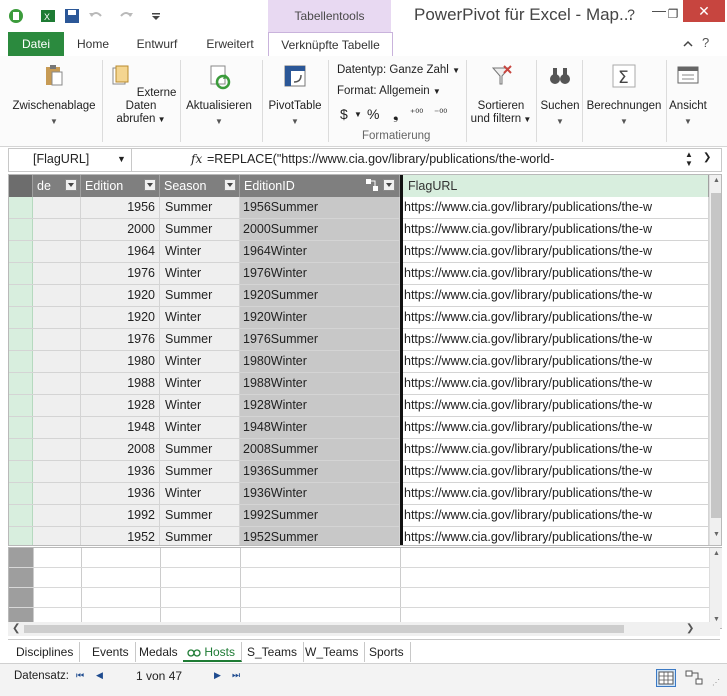 This screenshot has width=727, height=696. What do you see at coordinates (16, 16) in the screenshot?
I see `powerpivot-logo-icon` at bounding box center [16, 16].